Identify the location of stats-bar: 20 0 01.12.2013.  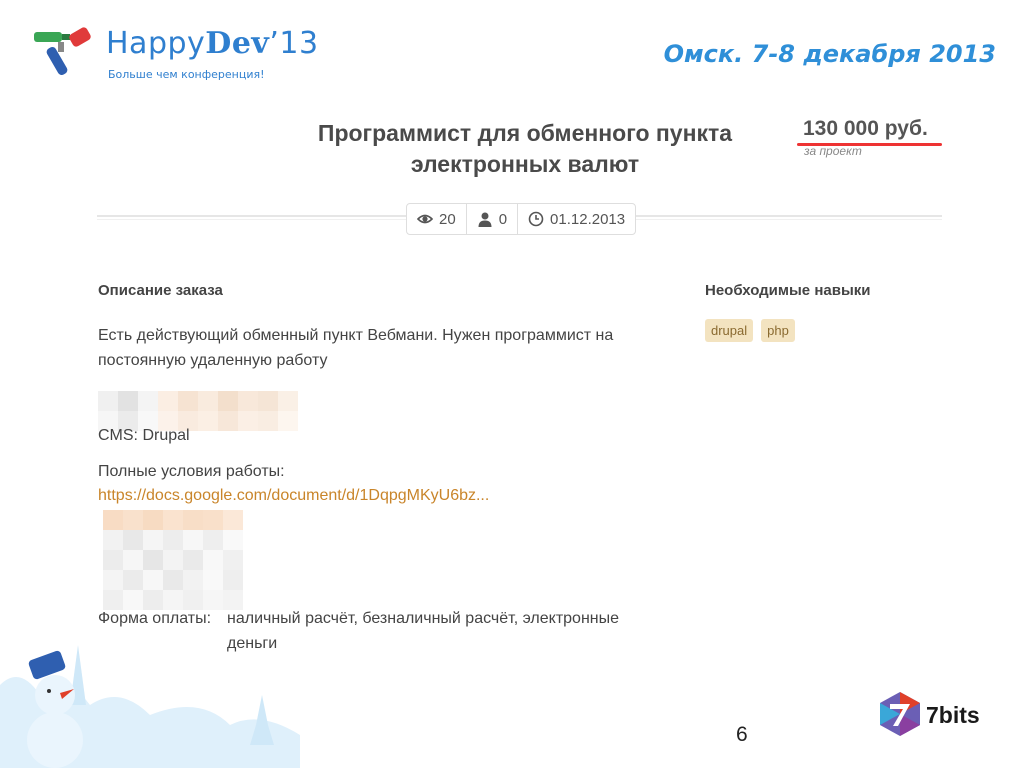
(521, 219).